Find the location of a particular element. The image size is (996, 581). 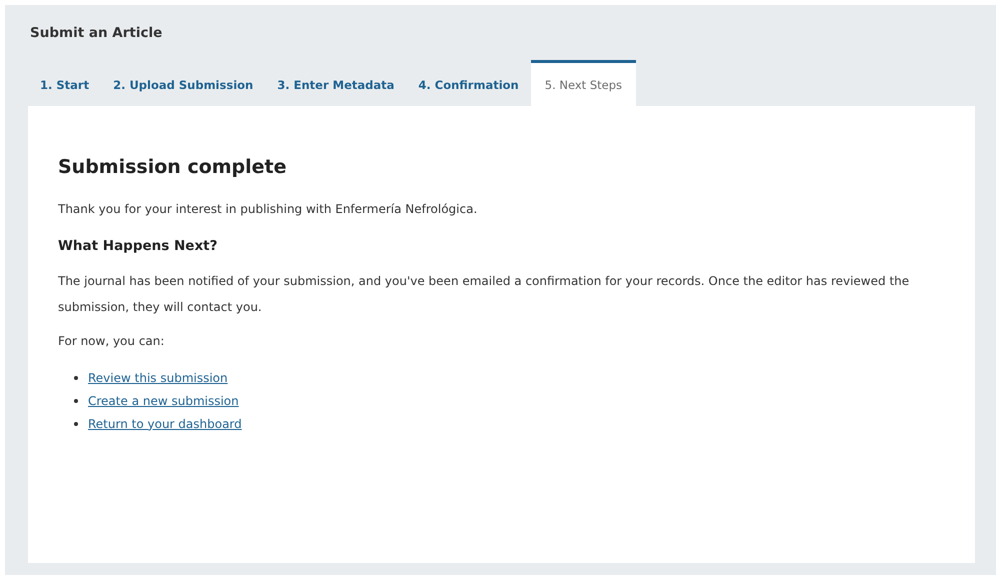

step-tab: 3. Enter Metadata is located at coordinates (335, 83).